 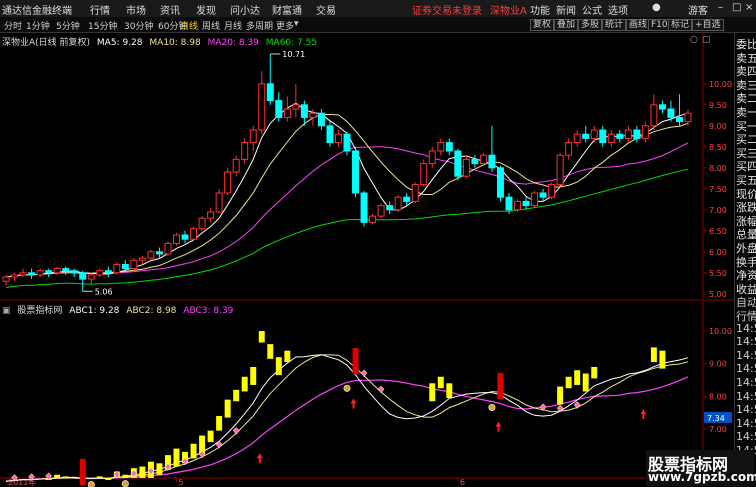 What do you see at coordinates (6, 311) in the screenshot?
I see `indicator-settings-icon: ▣` at bounding box center [6, 311].